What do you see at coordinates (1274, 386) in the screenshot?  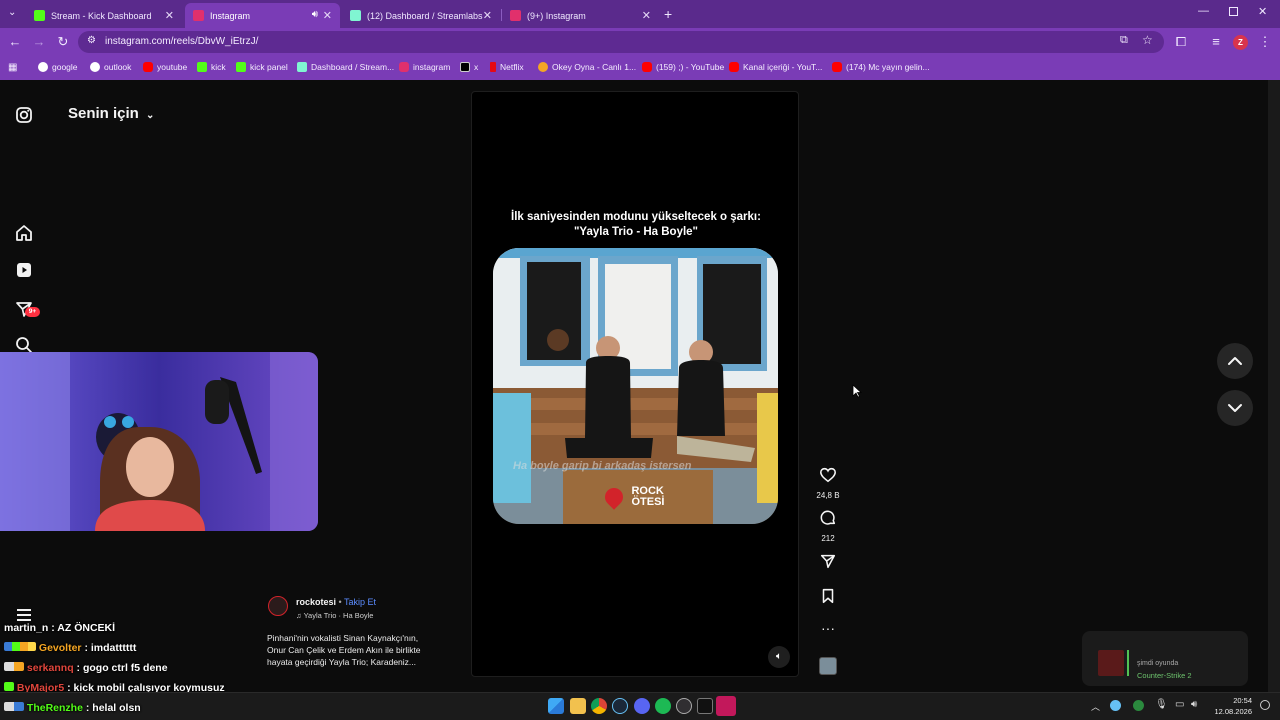 I see `scrollbar` at bounding box center [1274, 386].